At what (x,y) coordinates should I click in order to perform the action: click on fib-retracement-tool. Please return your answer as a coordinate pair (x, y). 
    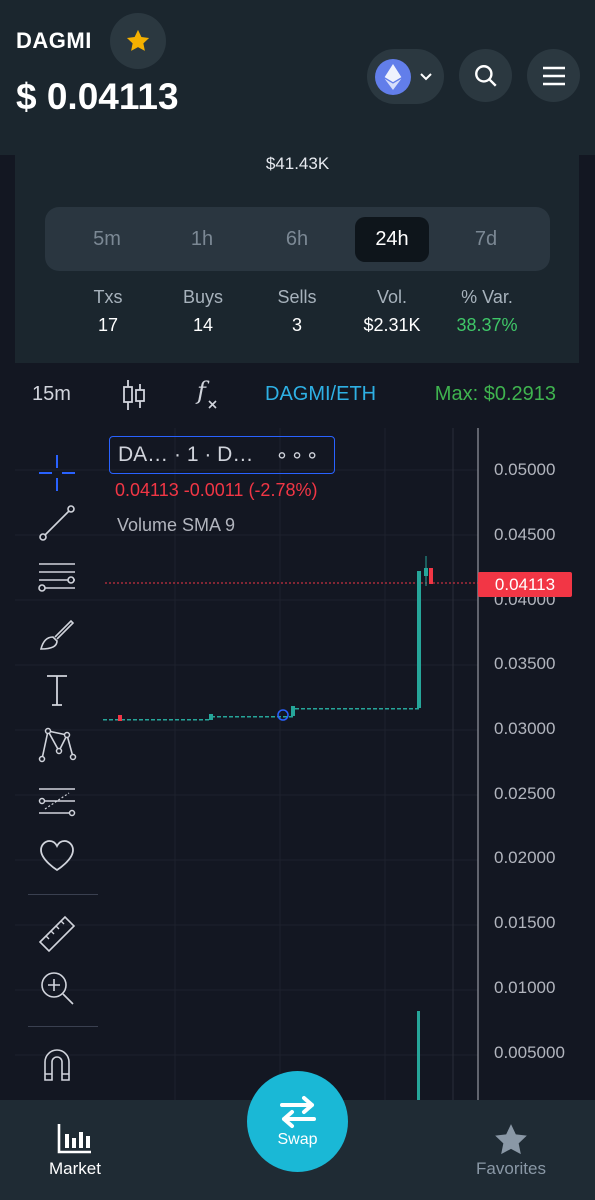
    Looking at the image, I should click on (57, 578).